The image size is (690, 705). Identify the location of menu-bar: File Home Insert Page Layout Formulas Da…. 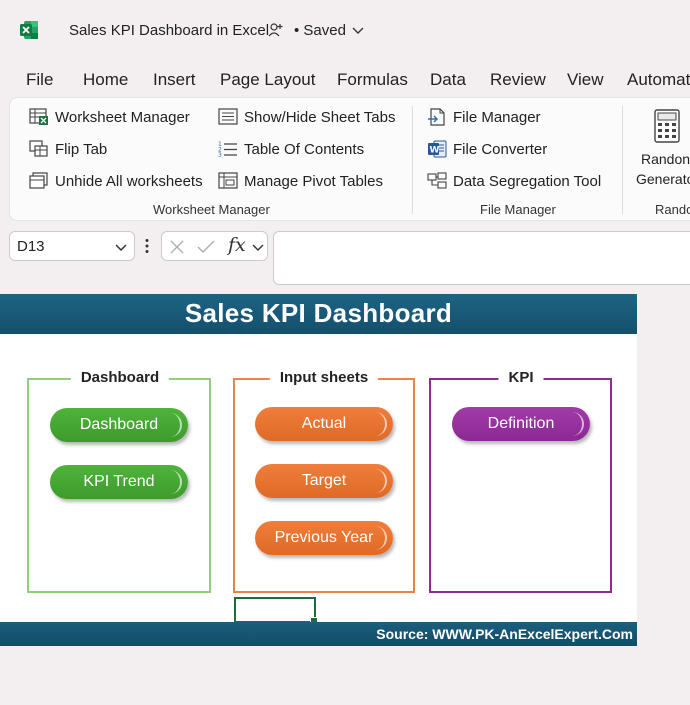
(345, 81).